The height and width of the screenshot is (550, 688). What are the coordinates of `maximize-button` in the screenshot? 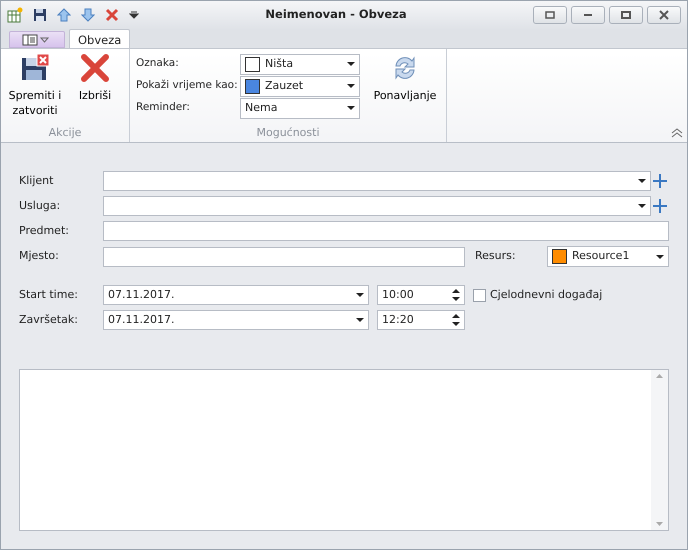 It's located at (626, 15).